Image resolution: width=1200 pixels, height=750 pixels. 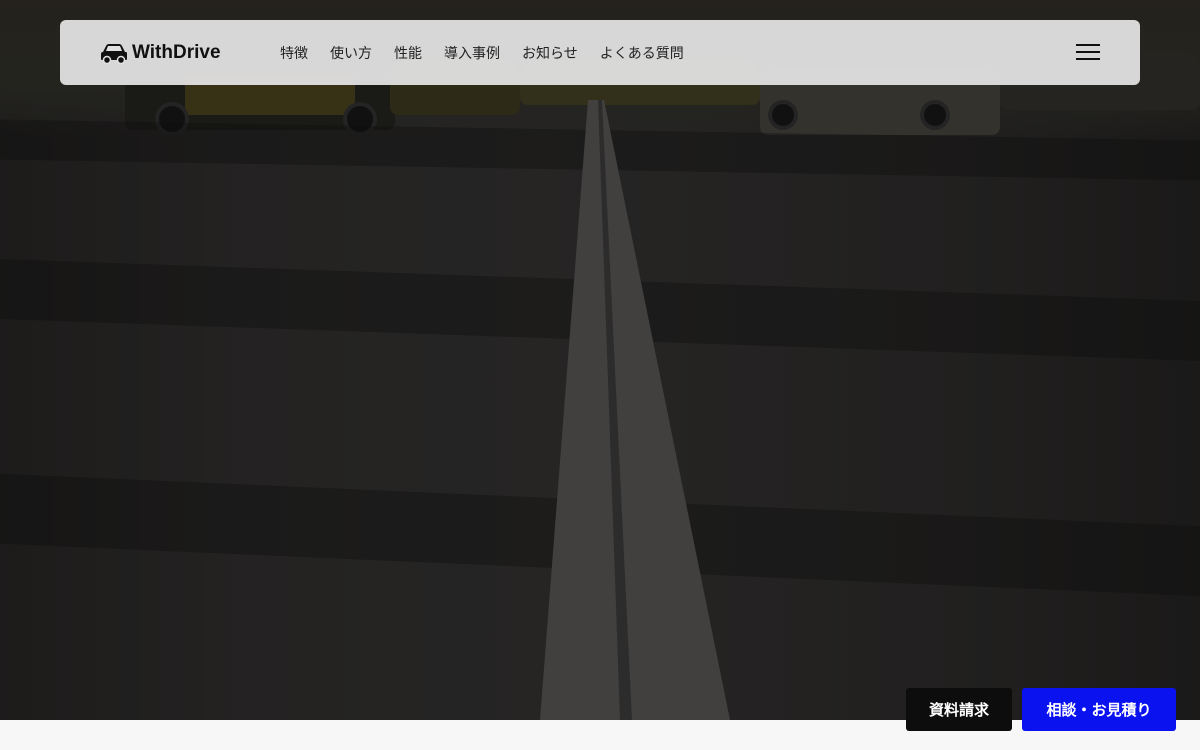 I want to click on page-bottom, so click(x=600, y=735).